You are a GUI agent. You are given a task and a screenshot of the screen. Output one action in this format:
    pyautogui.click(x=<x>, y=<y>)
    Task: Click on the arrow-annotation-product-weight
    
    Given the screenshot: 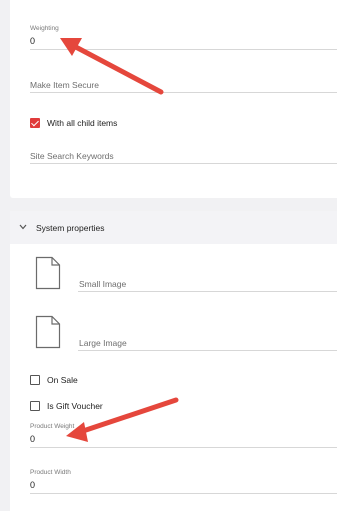 What is the action you would take?
    pyautogui.click(x=122, y=419)
    